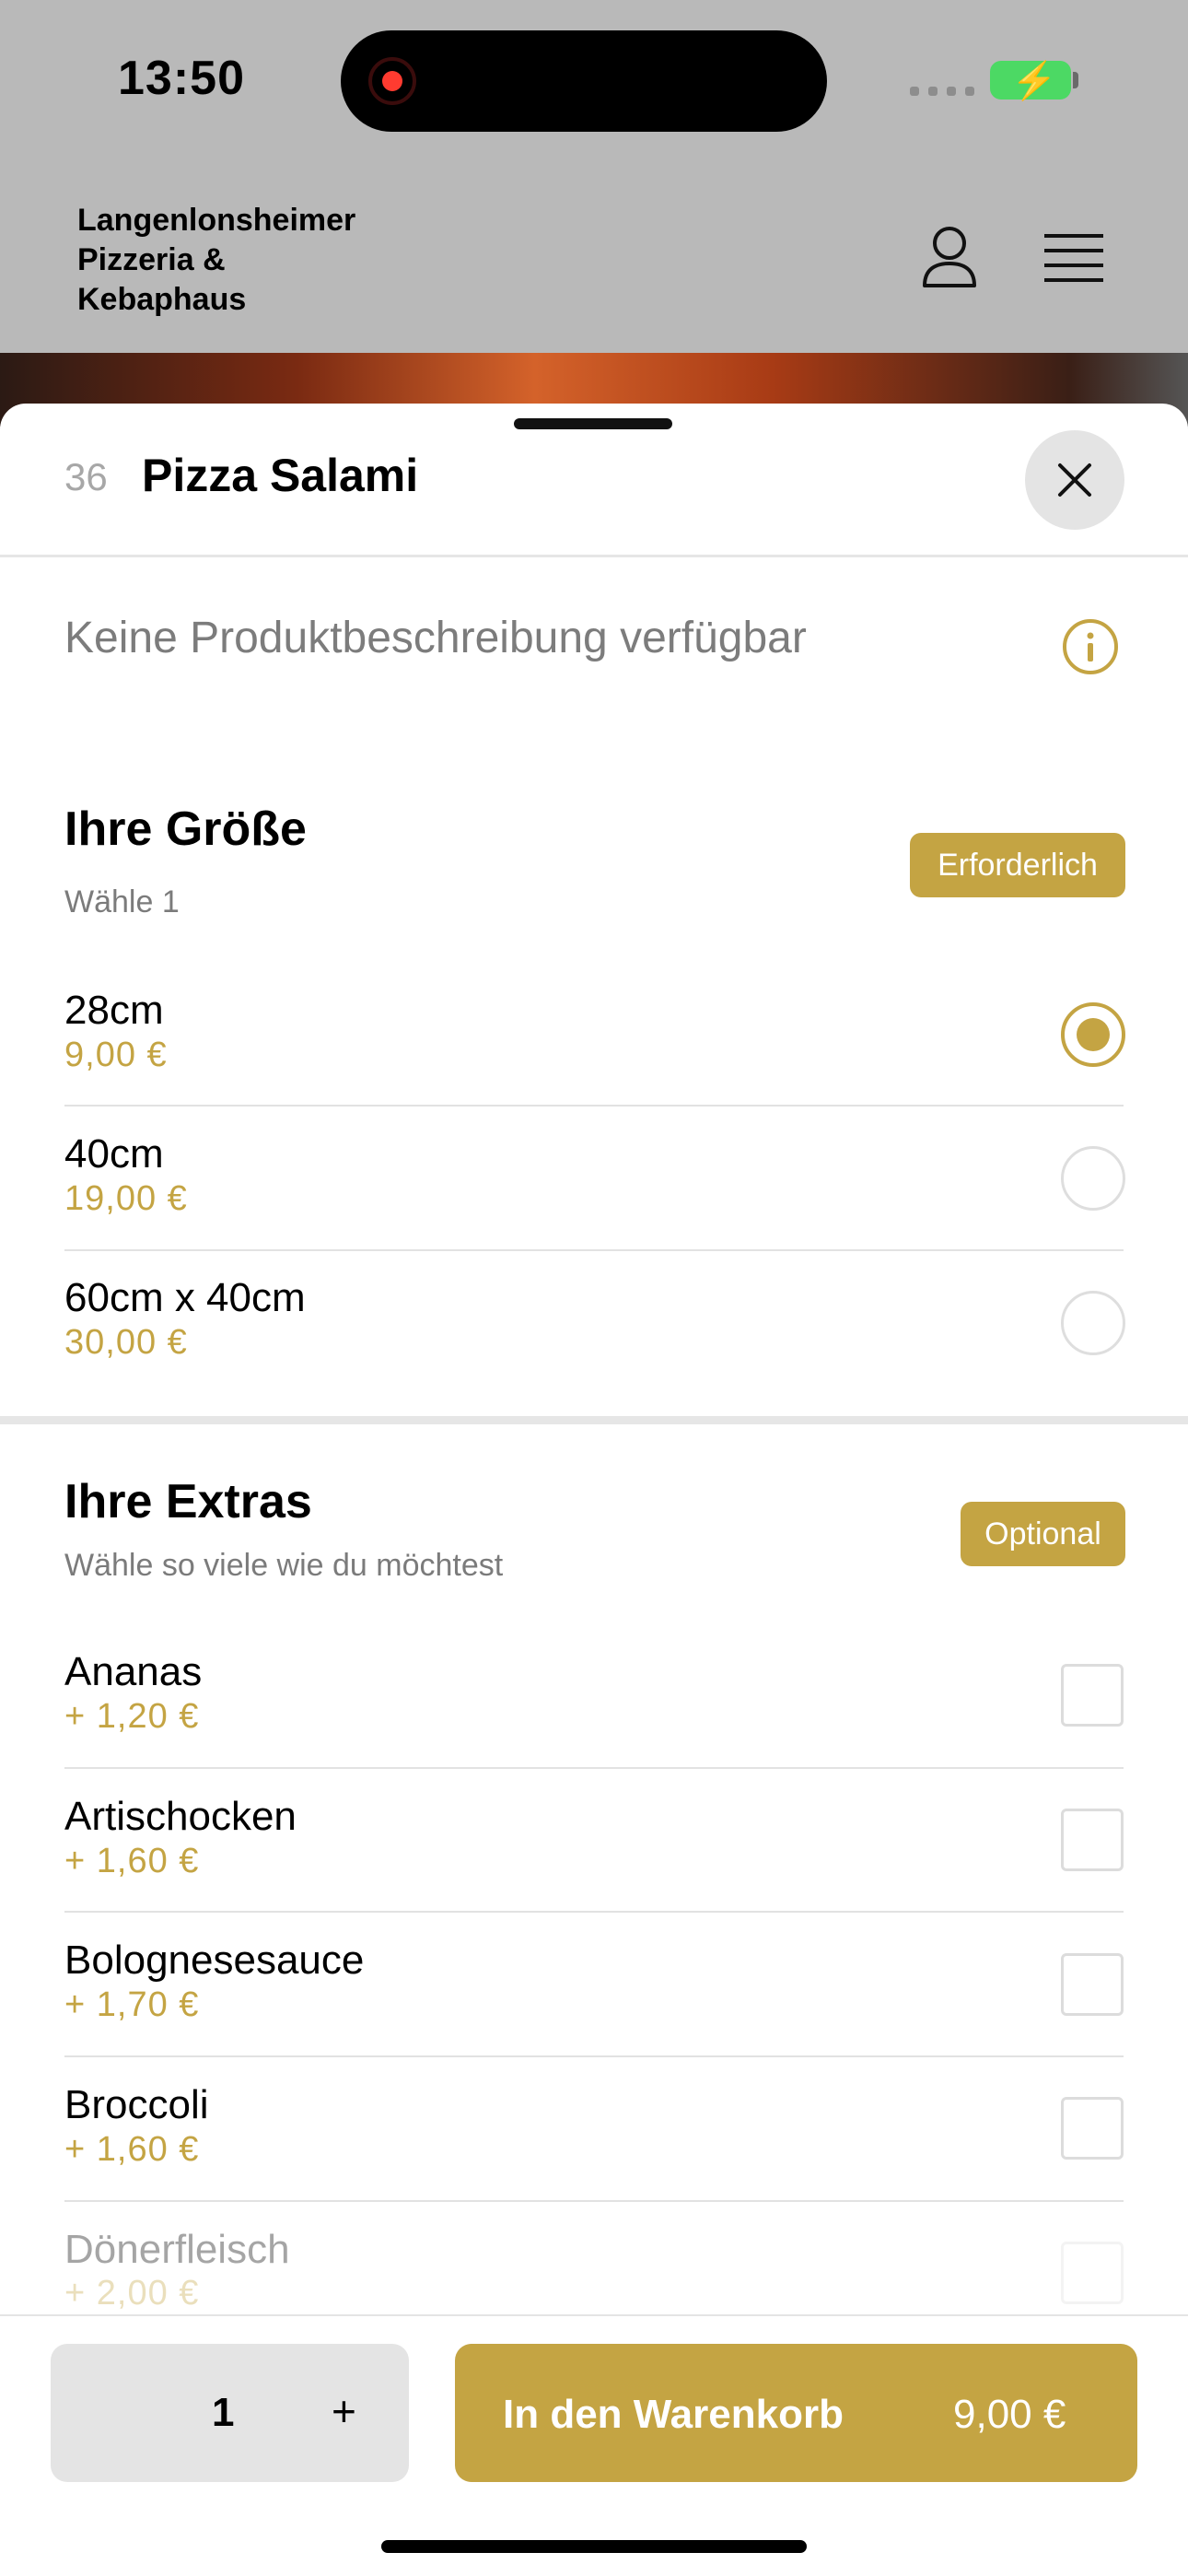 This screenshot has height=2576, width=1188. I want to click on extra-price: + 2,00 €, so click(132, 2293).